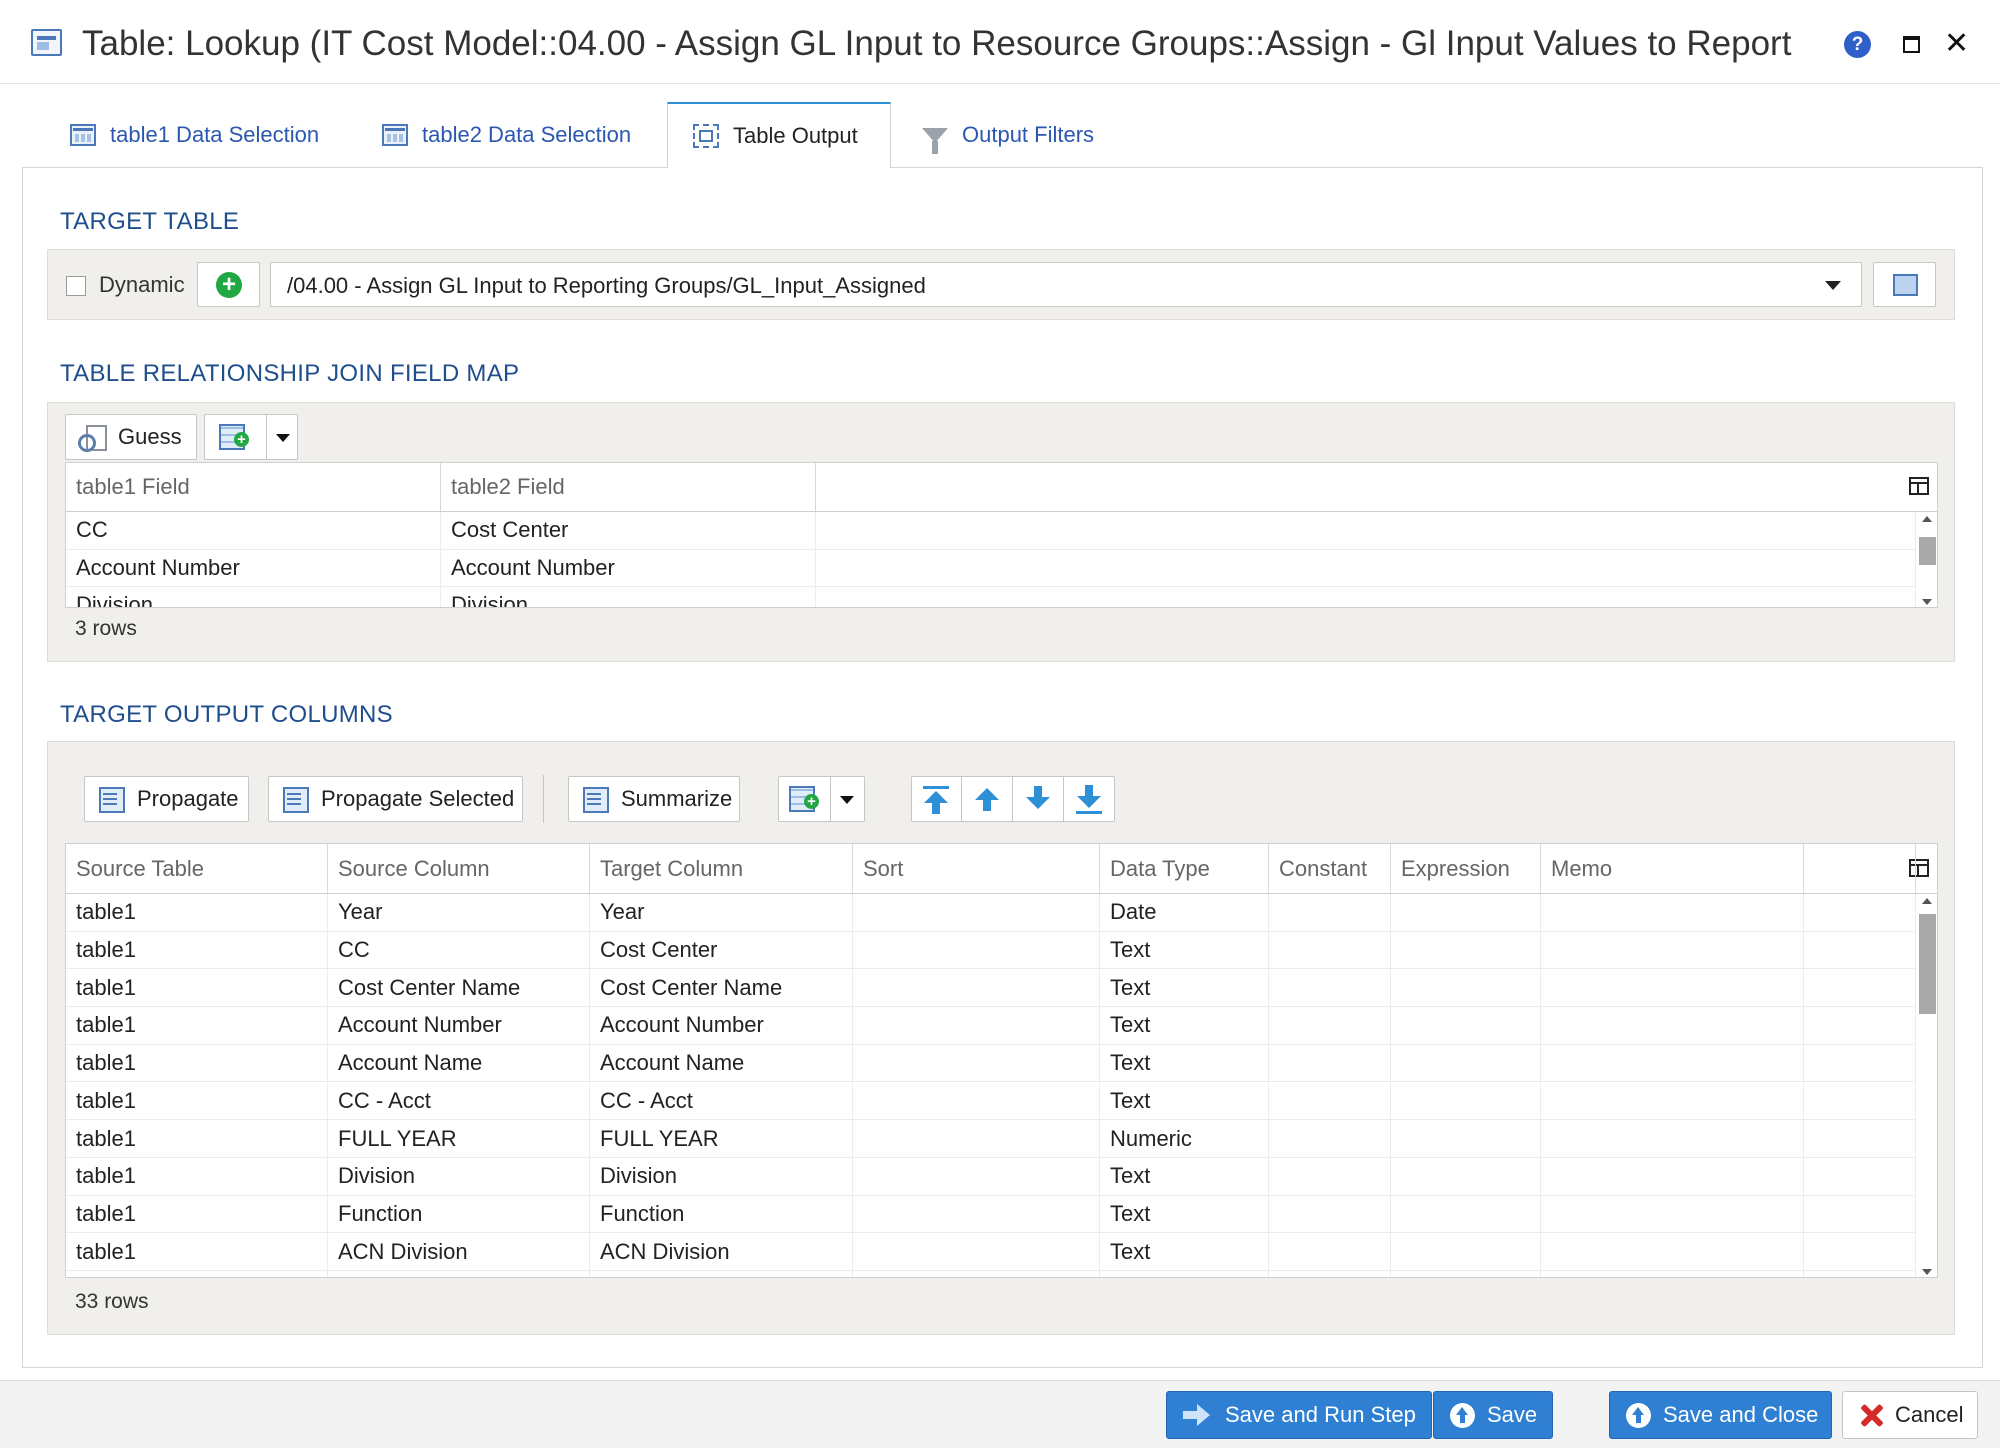 The image size is (2000, 1448). Describe the element at coordinates (506, 135) in the screenshot. I see `tab-table2-data-selection: table2 Data Selection` at that location.